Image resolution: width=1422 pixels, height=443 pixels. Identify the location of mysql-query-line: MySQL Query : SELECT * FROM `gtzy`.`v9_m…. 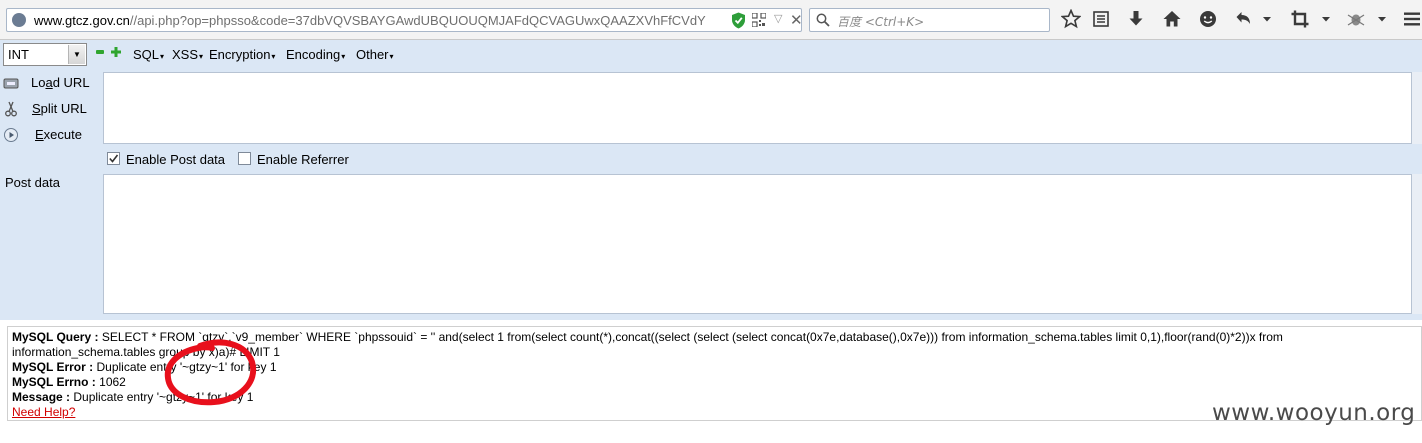
(714, 345).